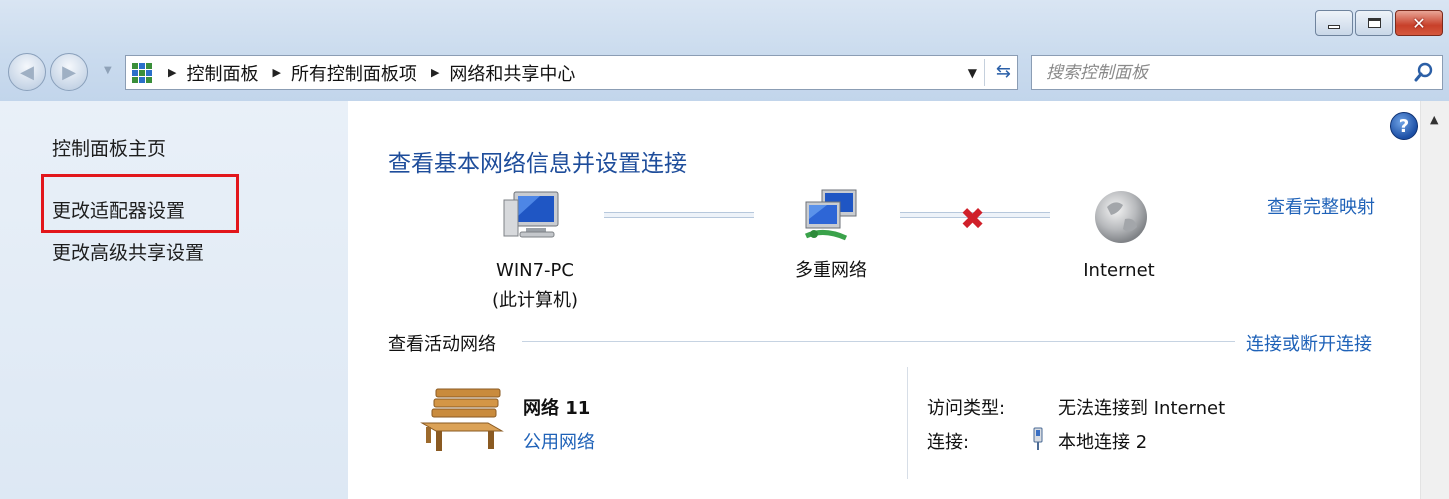  What do you see at coordinates (354, 73) in the screenshot?
I see `breadcrumb-all-items: 所有控制面板项` at bounding box center [354, 73].